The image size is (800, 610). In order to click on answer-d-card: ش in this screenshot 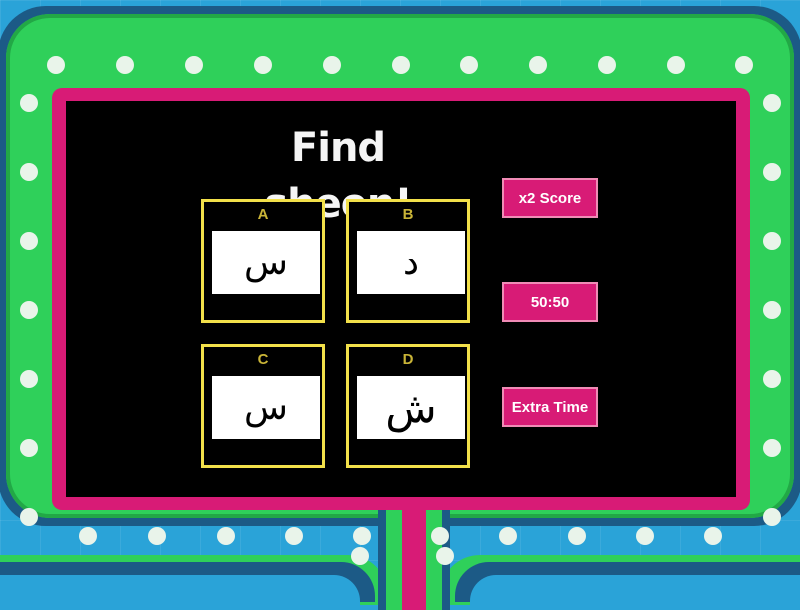, I will do `click(411, 407)`.